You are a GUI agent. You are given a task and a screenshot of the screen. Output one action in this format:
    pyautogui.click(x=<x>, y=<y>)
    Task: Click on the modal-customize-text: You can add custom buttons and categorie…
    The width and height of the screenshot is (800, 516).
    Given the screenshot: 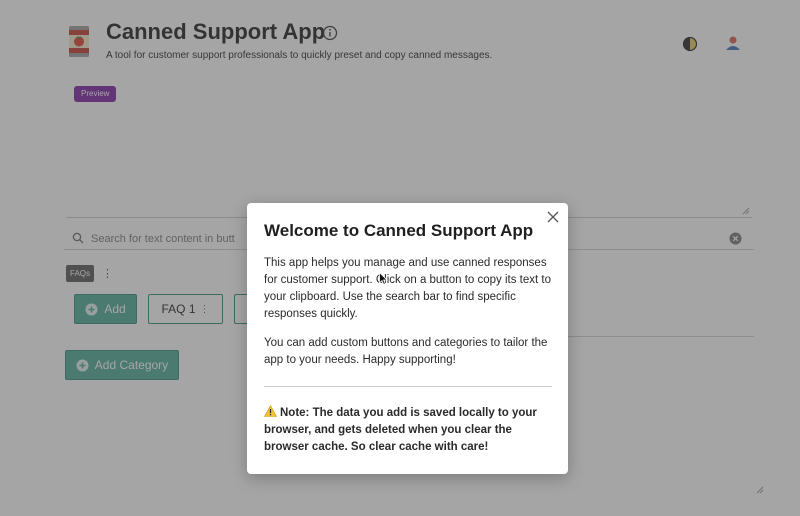 What is the action you would take?
    pyautogui.click(x=406, y=351)
    